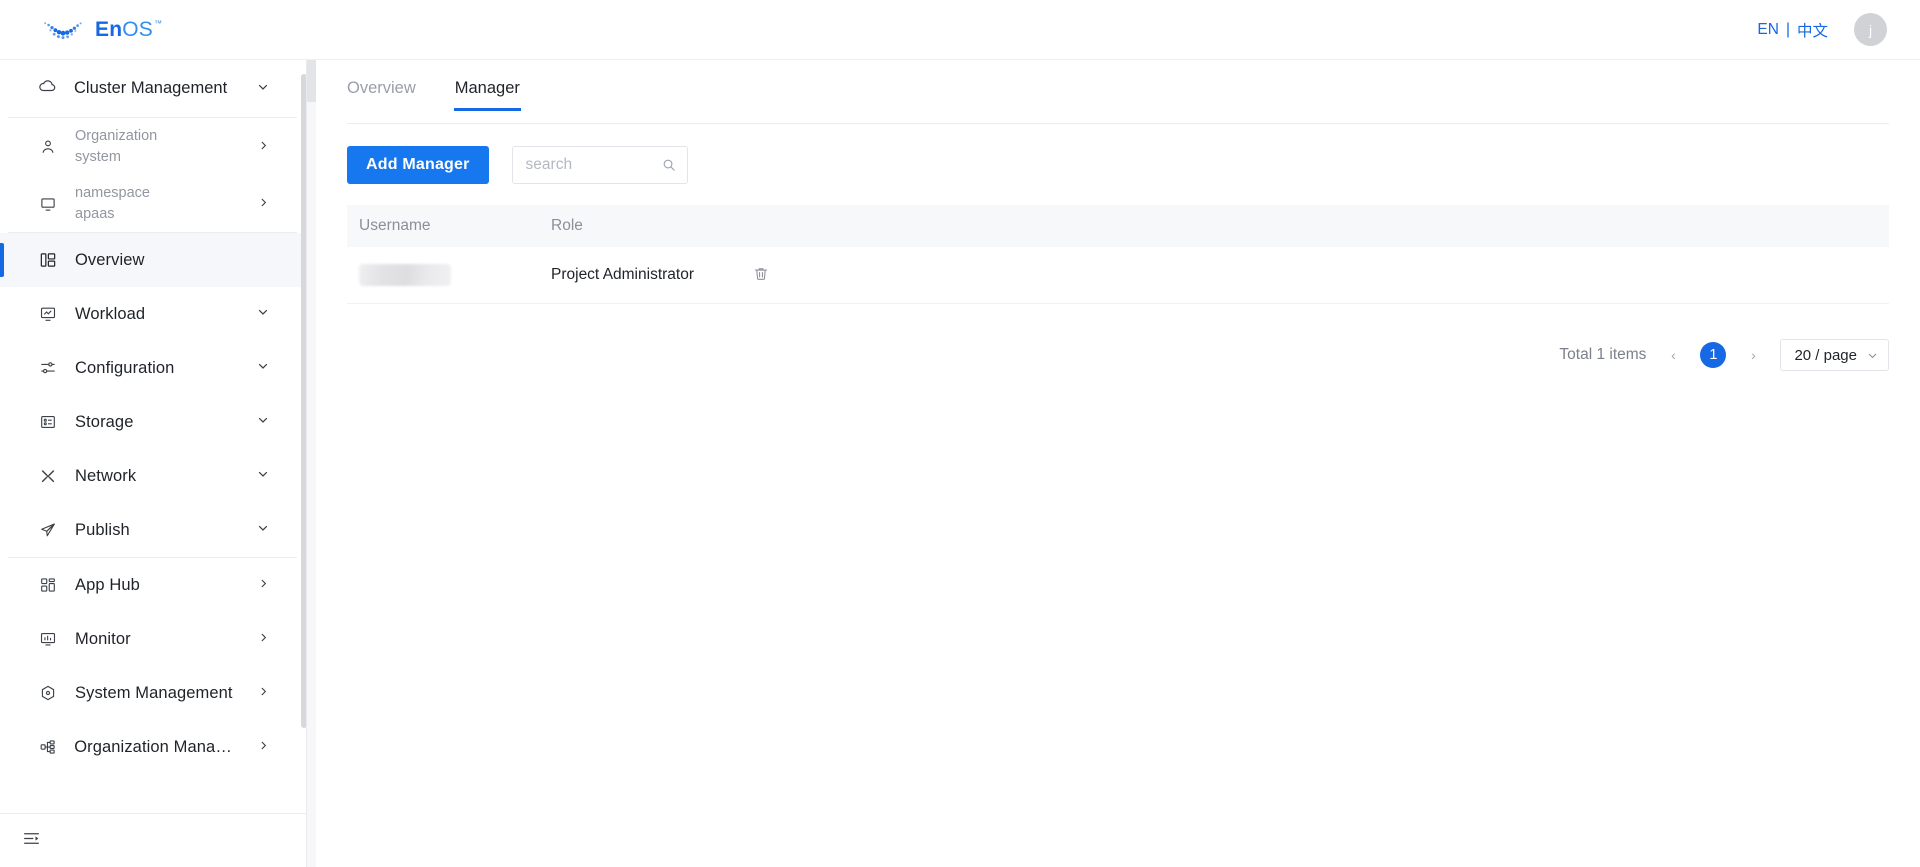 The height and width of the screenshot is (867, 1920). What do you see at coordinates (1603, 354) in the screenshot?
I see `pagination-total: Total 1 items` at bounding box center [1603, 354].